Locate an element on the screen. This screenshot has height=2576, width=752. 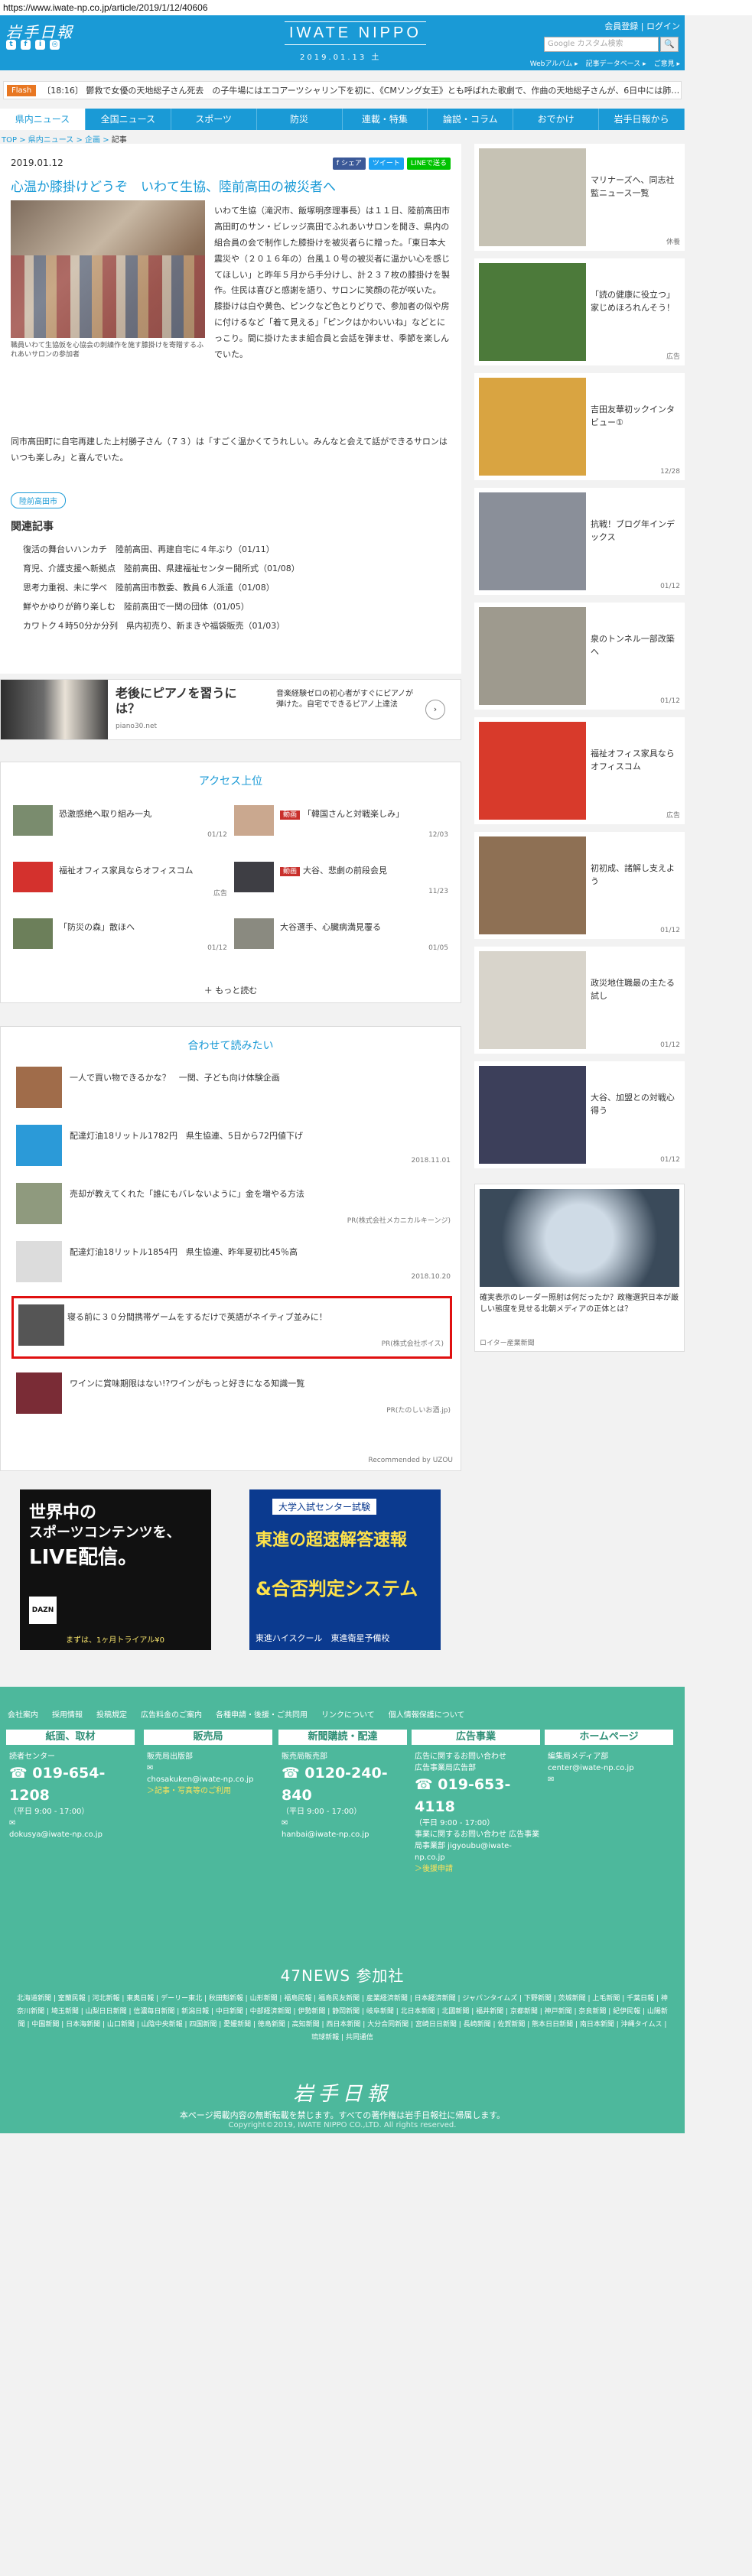
ranking-item: 恐激感絶へ取り組み一丸 01/12 is located at coordinates (120, 824).